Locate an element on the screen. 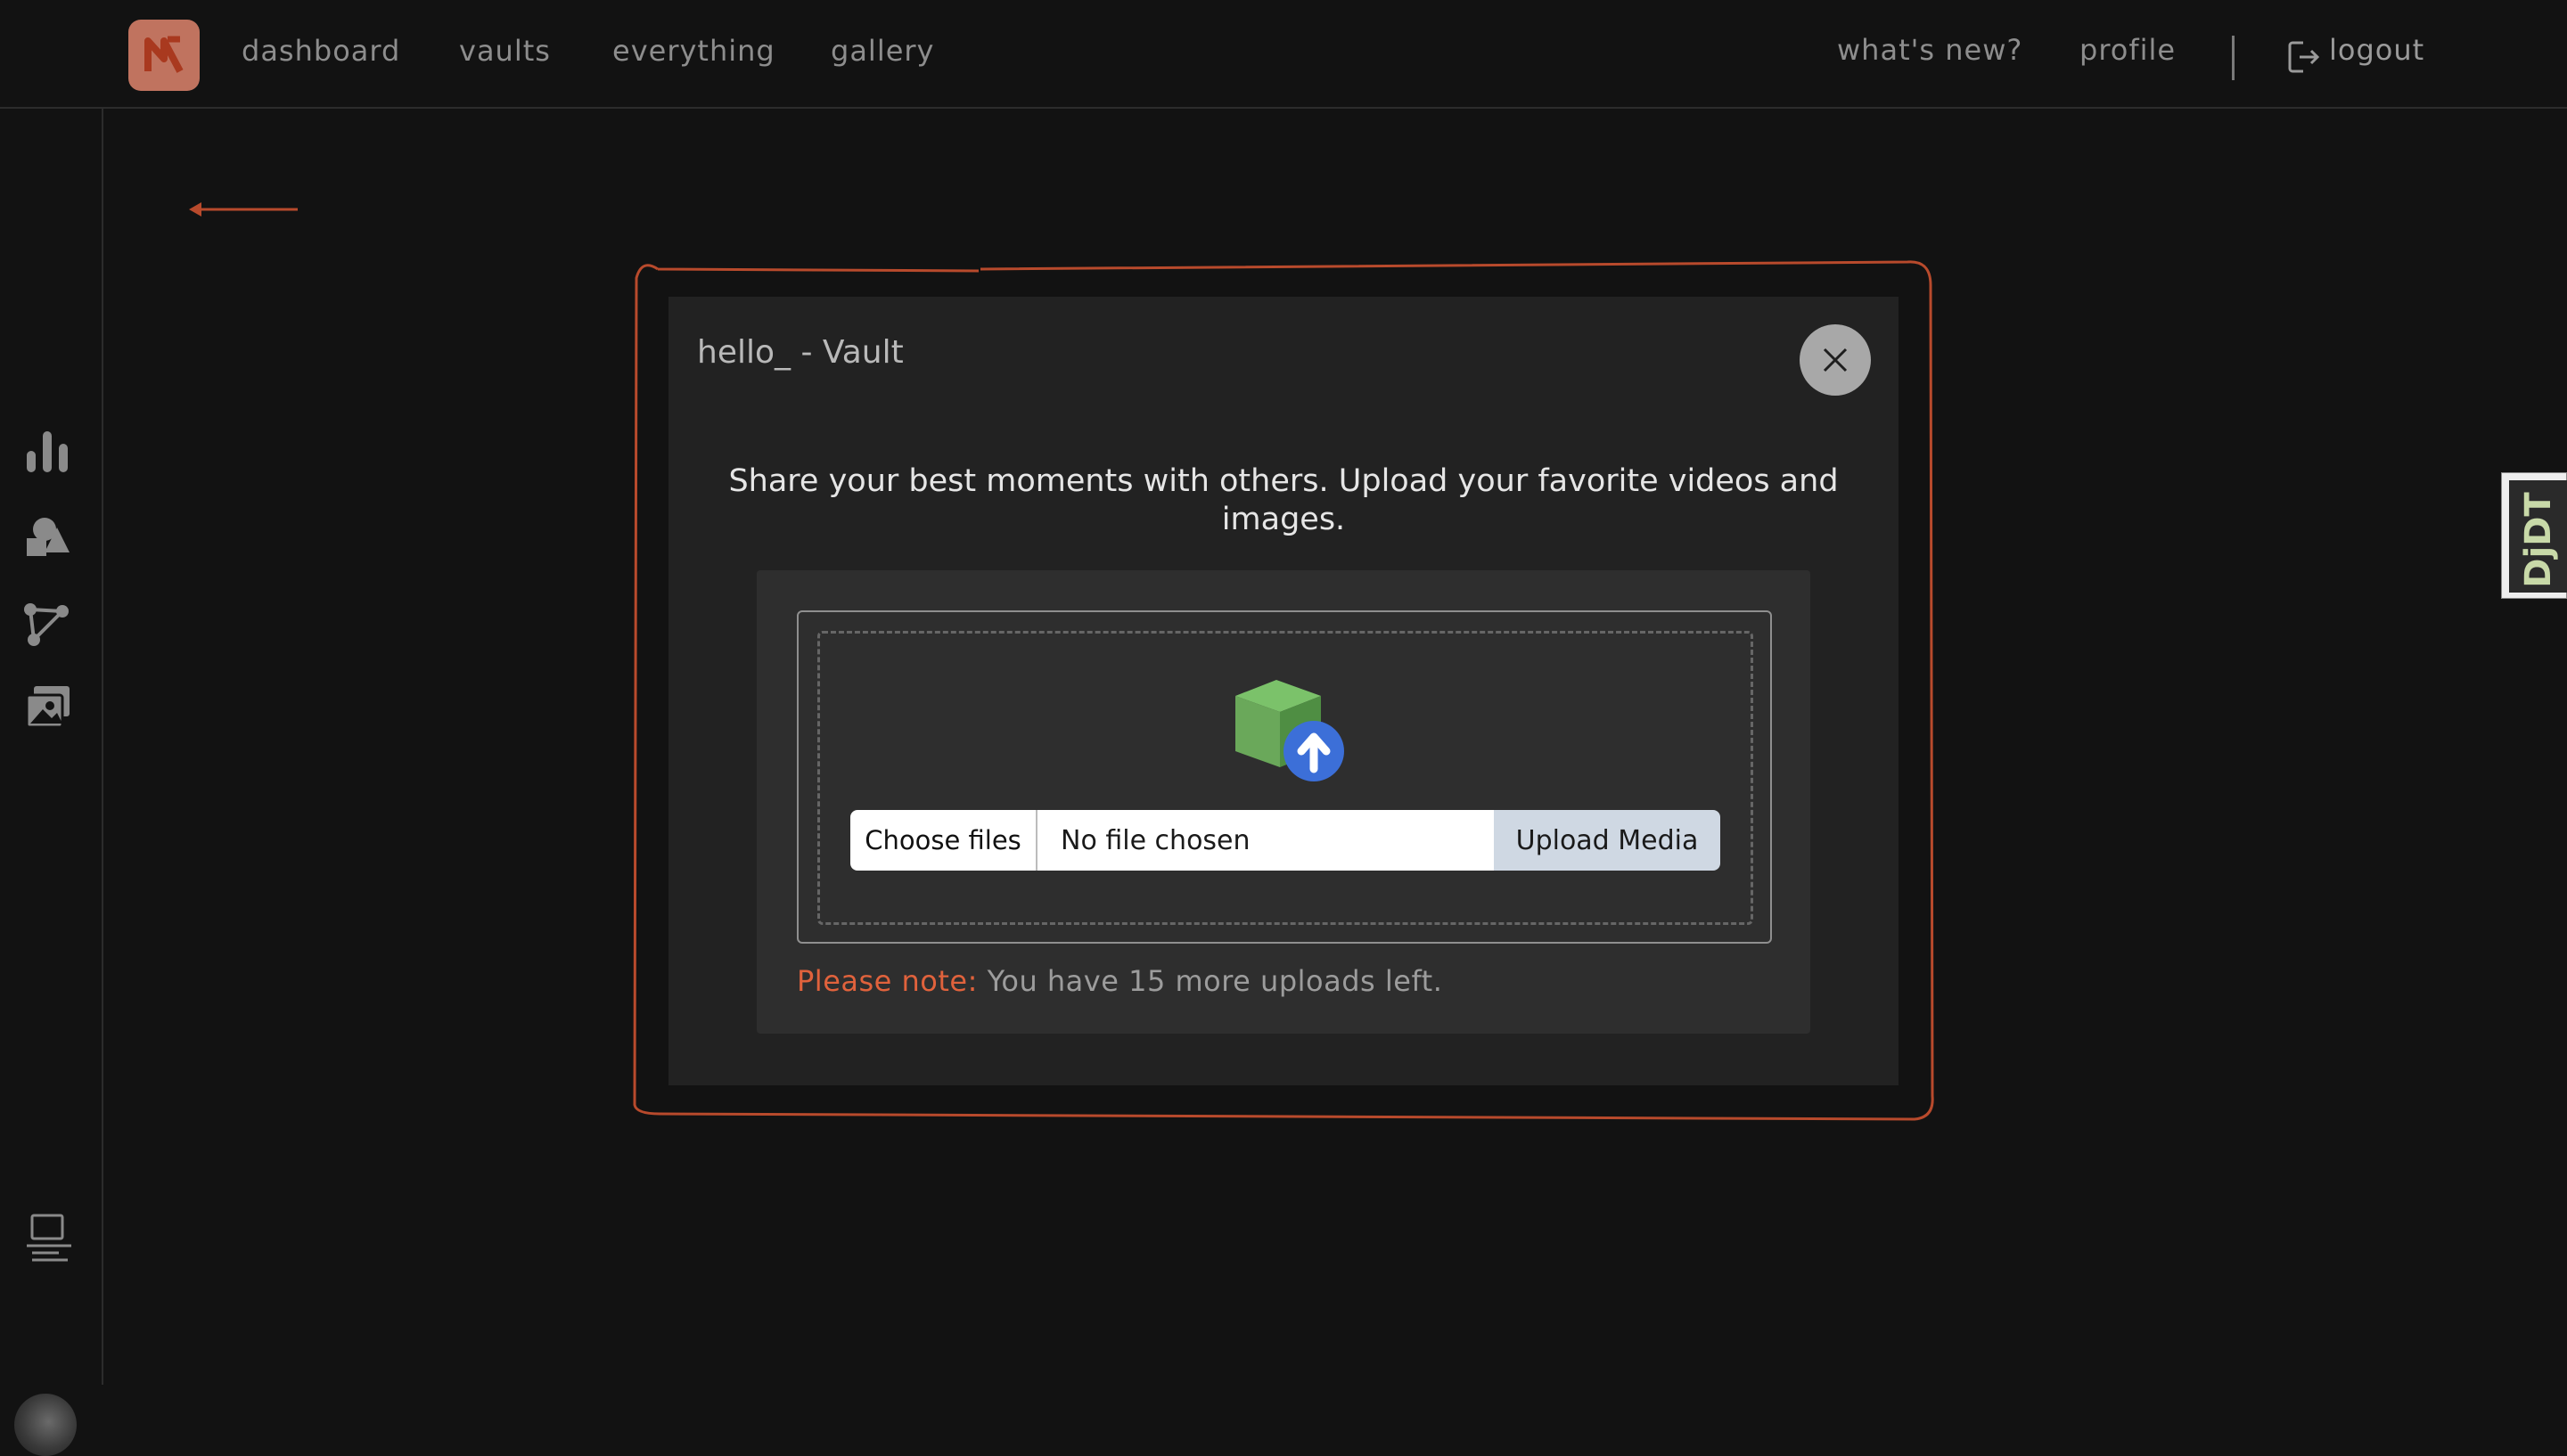 Image resolution: width=2567 pixels, height=1456 pixels. nodes-icon is located at coordinates (47, 624).